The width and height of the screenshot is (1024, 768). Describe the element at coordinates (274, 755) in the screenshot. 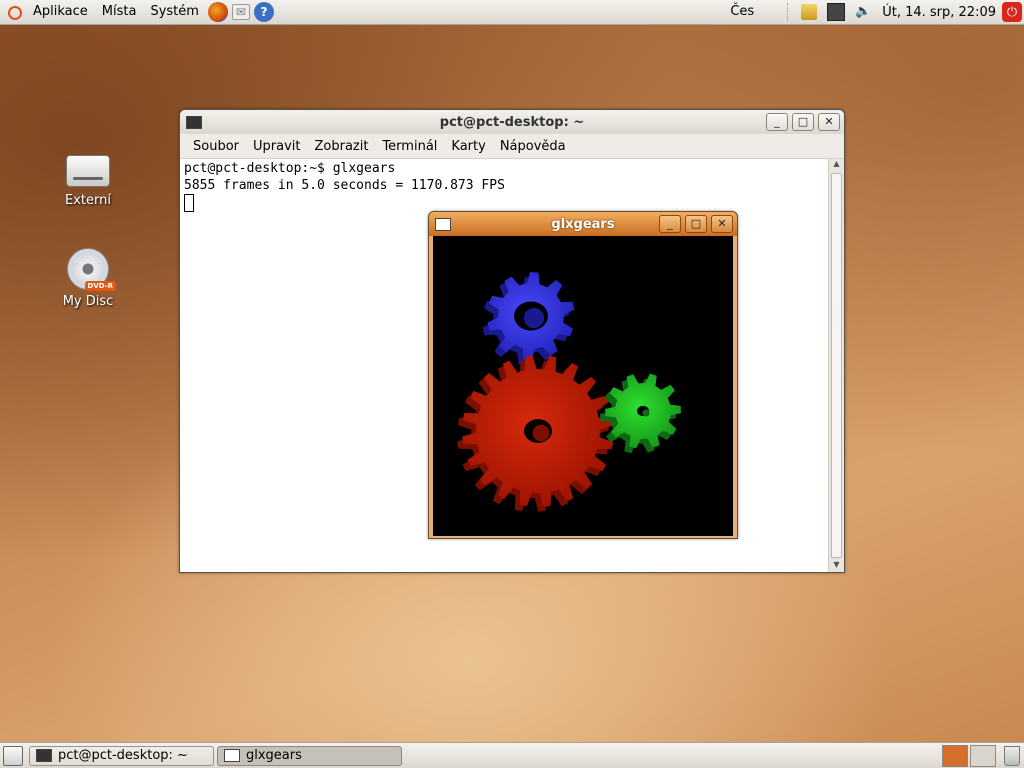

I see `taskbar-item-label: glxgears` at that location.